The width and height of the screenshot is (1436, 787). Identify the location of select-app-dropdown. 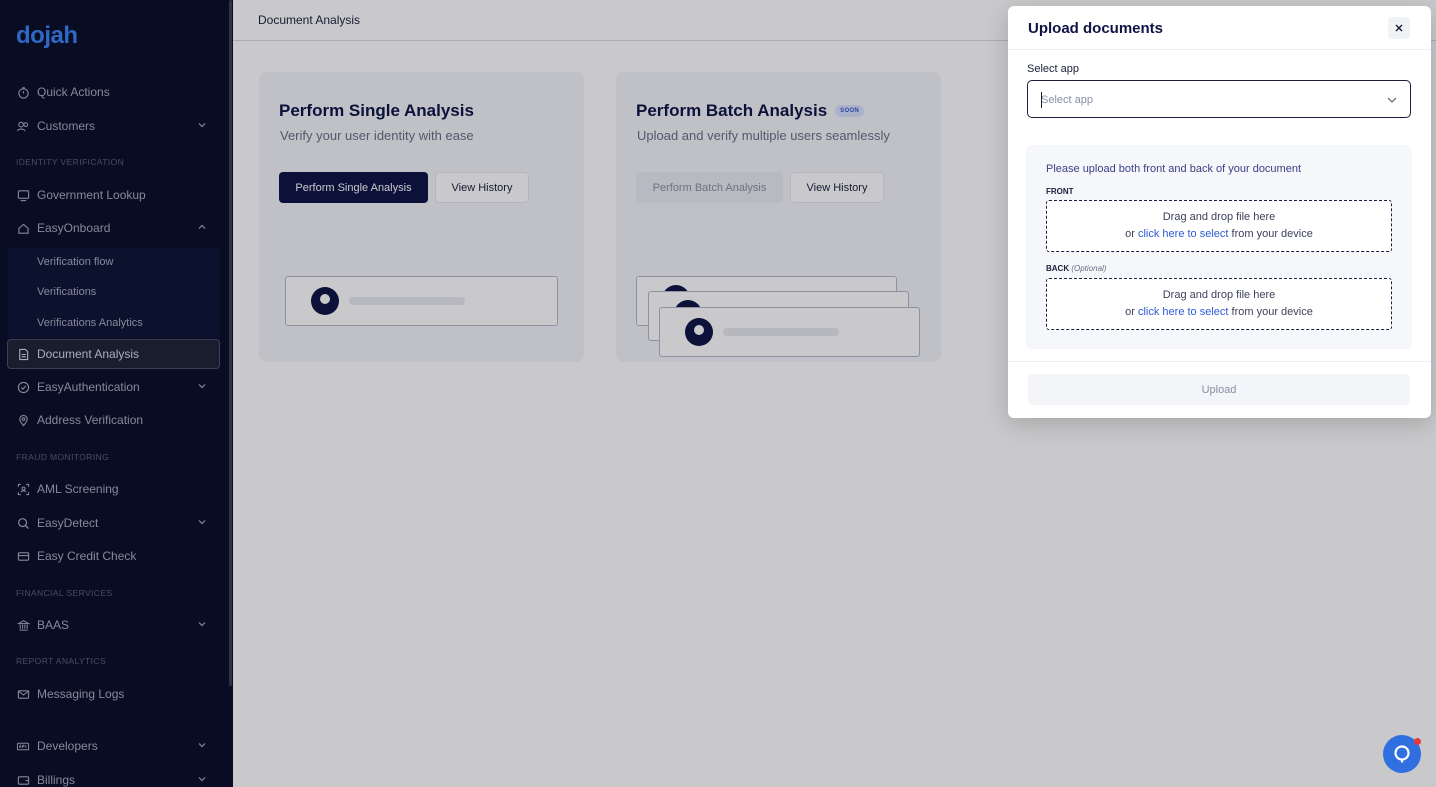
(1219, 99).